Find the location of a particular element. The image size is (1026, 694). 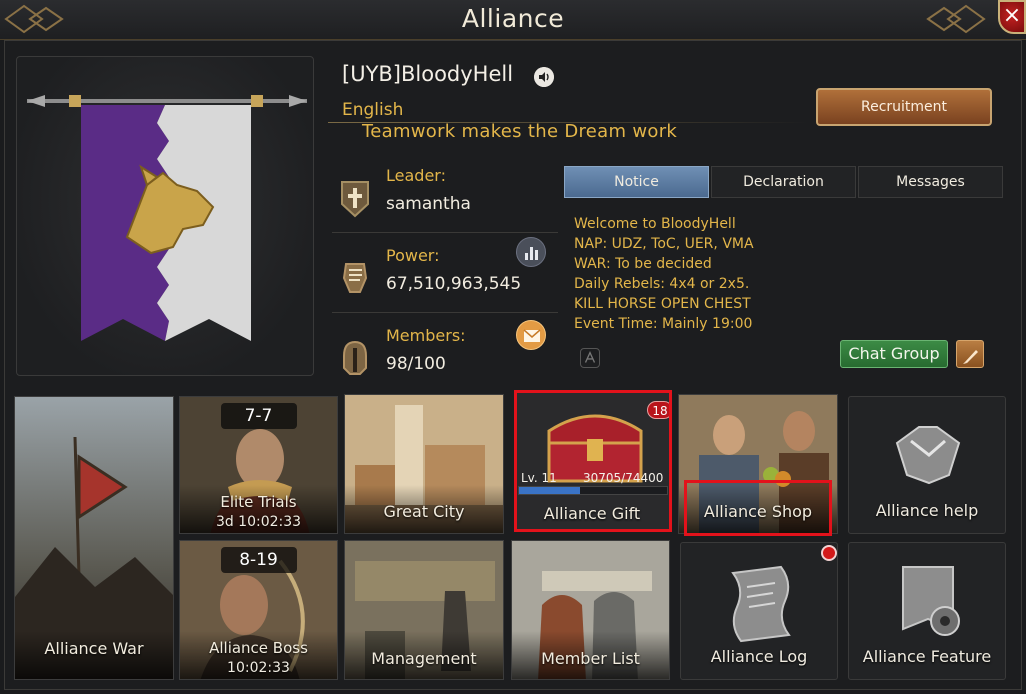

alliance-feature-tile: Alliance Feature is located at coordinates (927, 611).